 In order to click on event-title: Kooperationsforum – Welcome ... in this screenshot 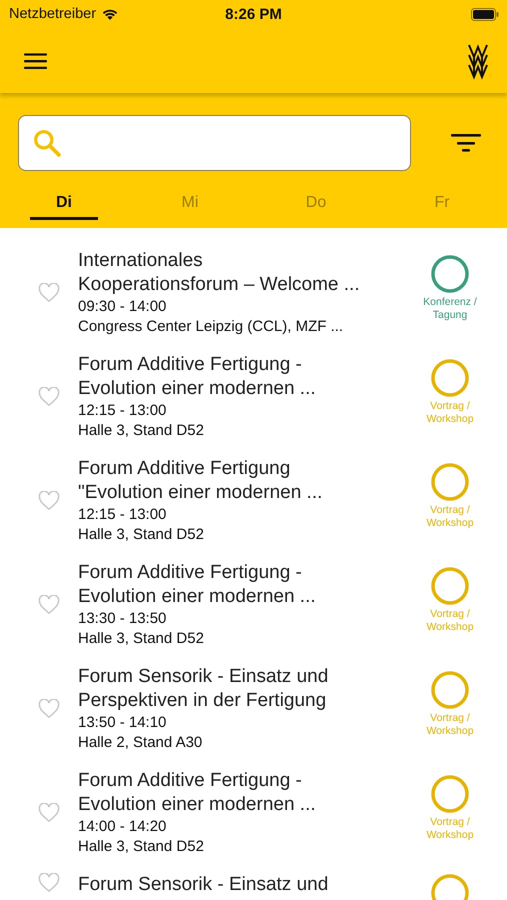, I will do `click(239, 285)`.